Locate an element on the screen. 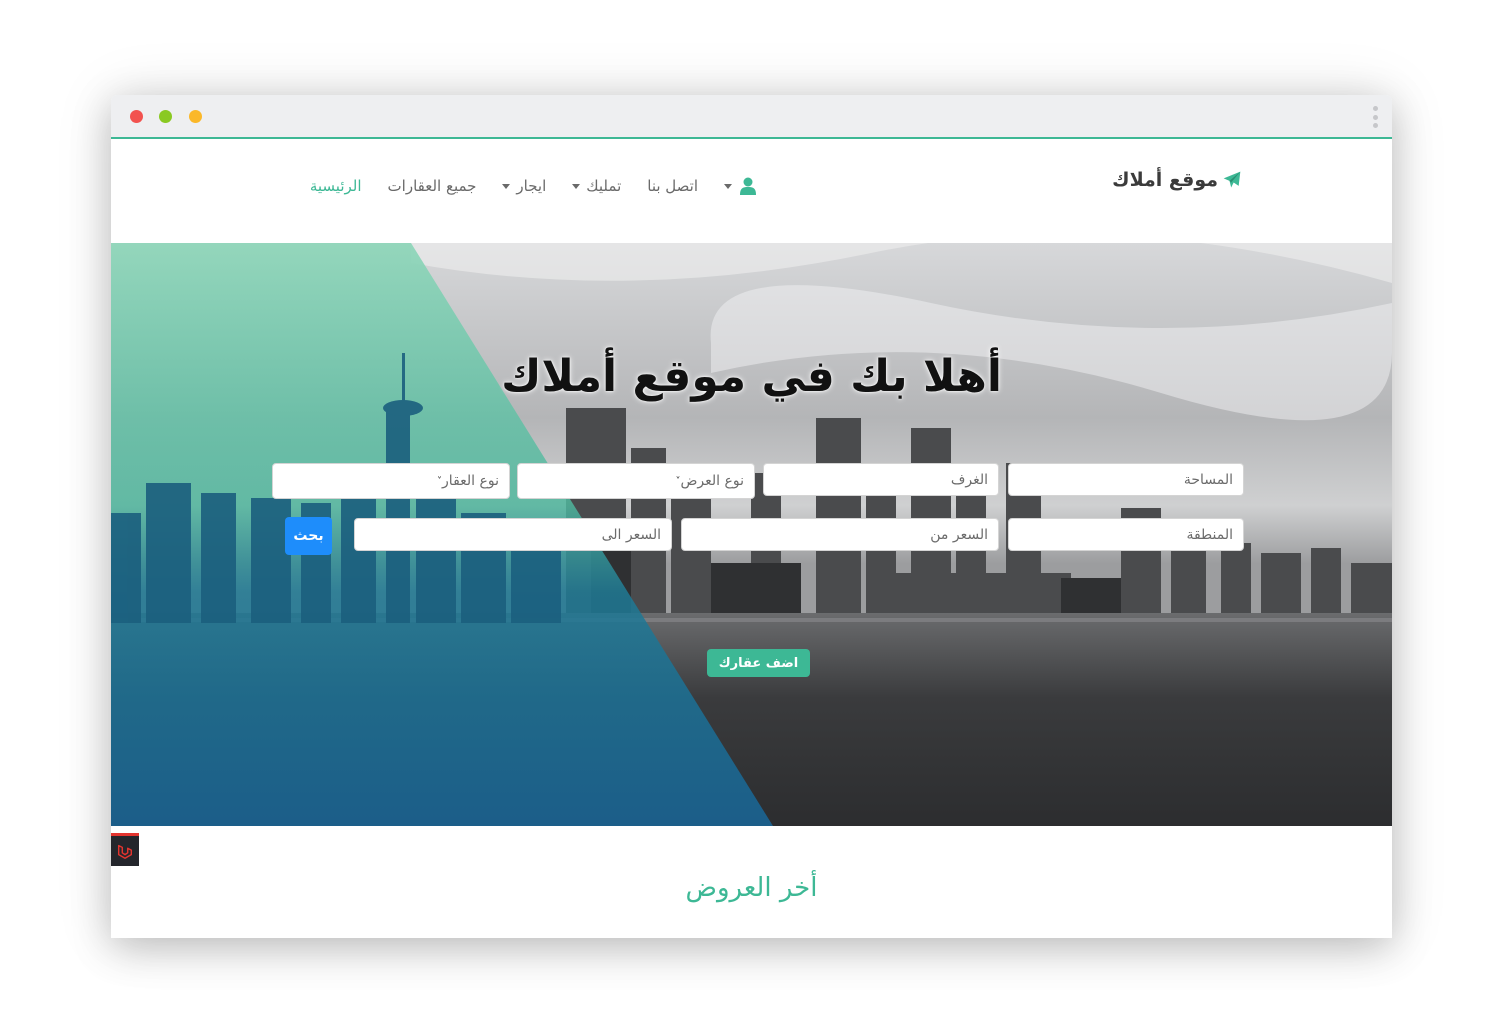 Image resolution: width=1504 pixels, height=1018 pixels. nav-contact: اتصل بنا is located at coordinates (672, 186).